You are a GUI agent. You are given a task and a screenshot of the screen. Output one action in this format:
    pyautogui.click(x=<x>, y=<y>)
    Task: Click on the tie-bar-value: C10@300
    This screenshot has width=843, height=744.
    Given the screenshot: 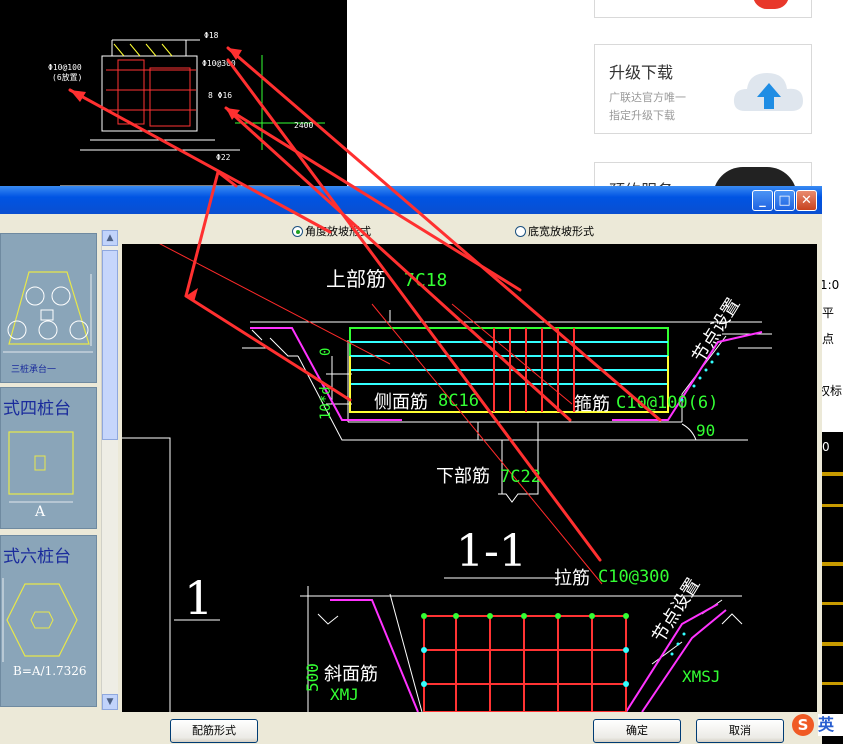 What is the action you would take?
    pyautogui.click(x=634, y=577)
    